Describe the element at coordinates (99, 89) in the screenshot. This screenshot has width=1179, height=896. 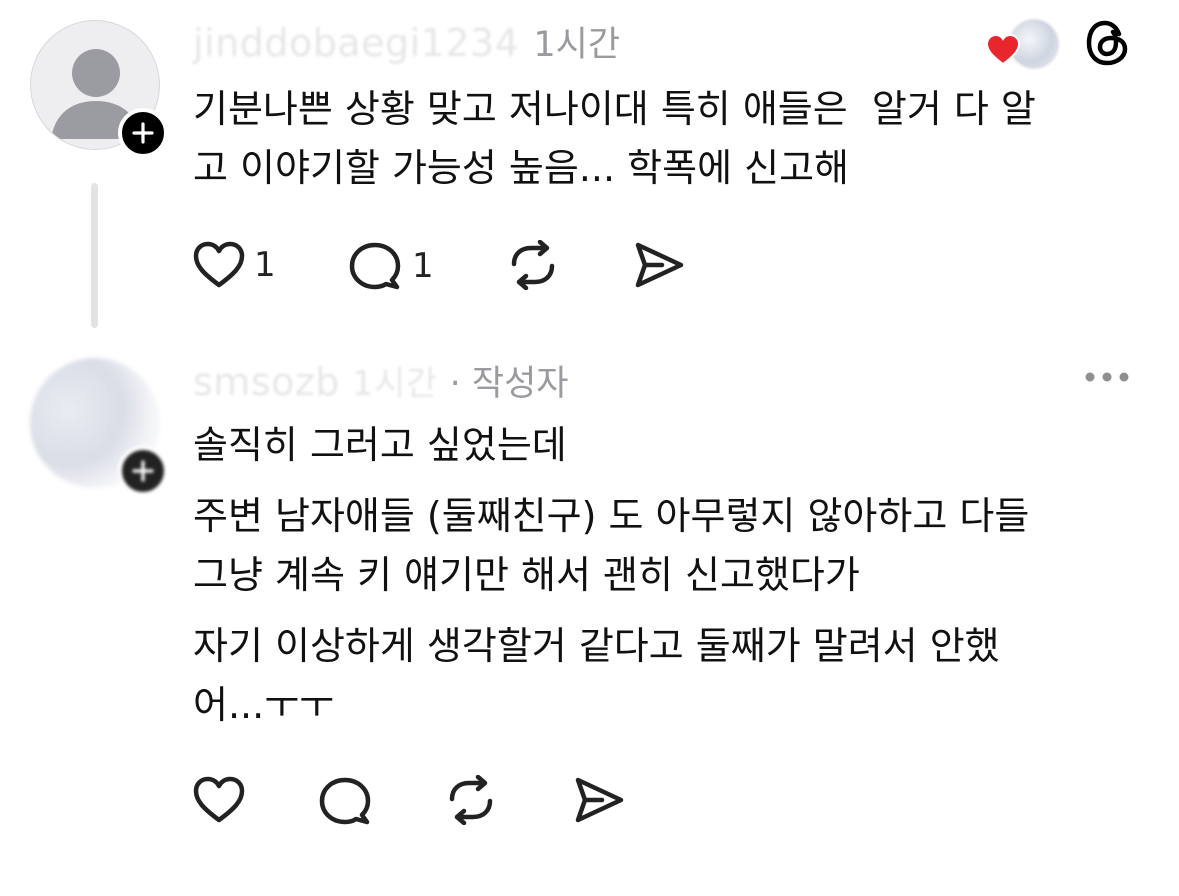
I see `avatar-comment1` at that location.